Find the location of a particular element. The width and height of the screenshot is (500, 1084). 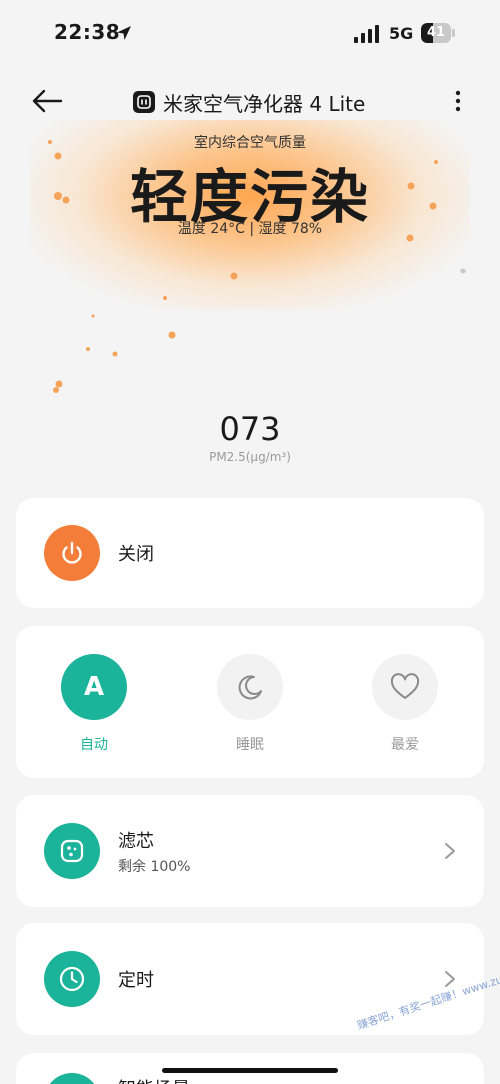

top-nav: 米家空气净化器 4 Lite is located at coordinates (250, 102).